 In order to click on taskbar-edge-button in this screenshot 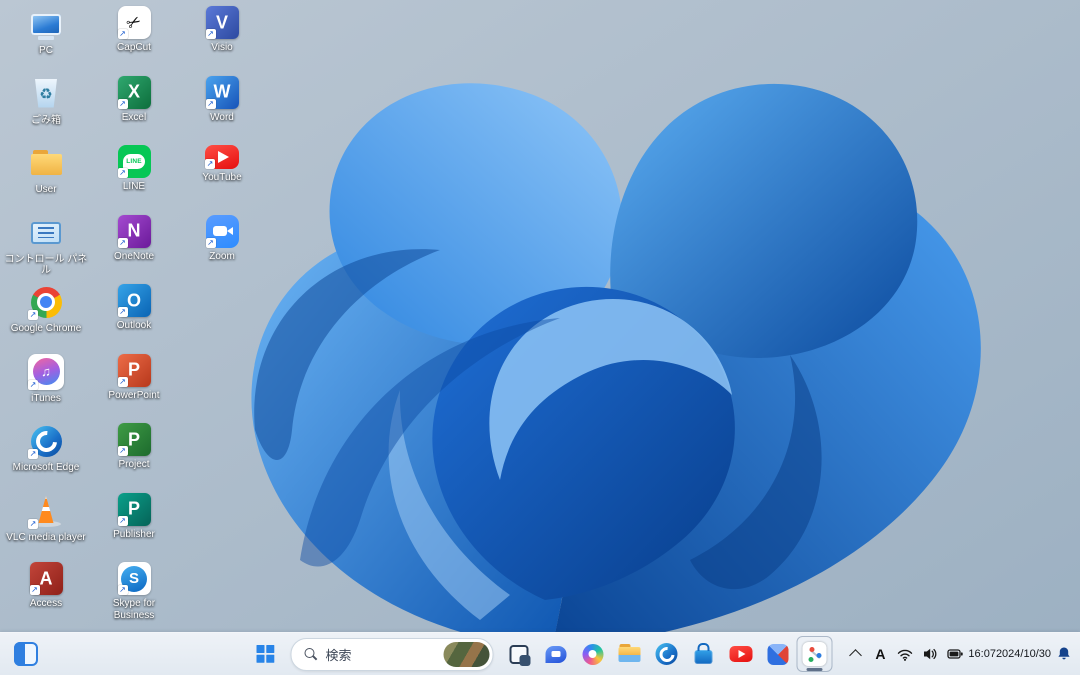, I will do `click(667, 654)`.